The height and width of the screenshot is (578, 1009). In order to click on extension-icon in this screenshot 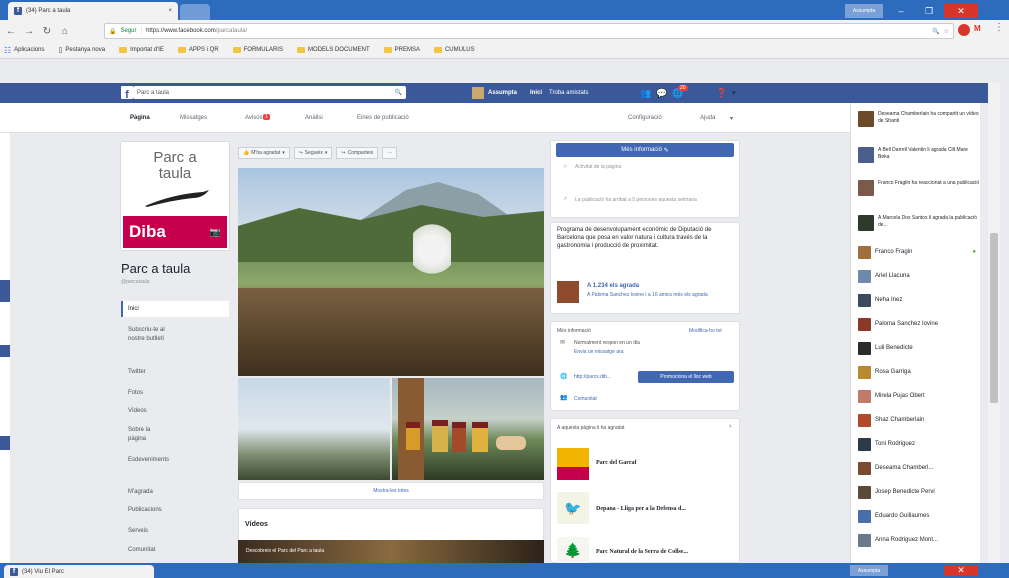, I will do `click(964, 30)`.